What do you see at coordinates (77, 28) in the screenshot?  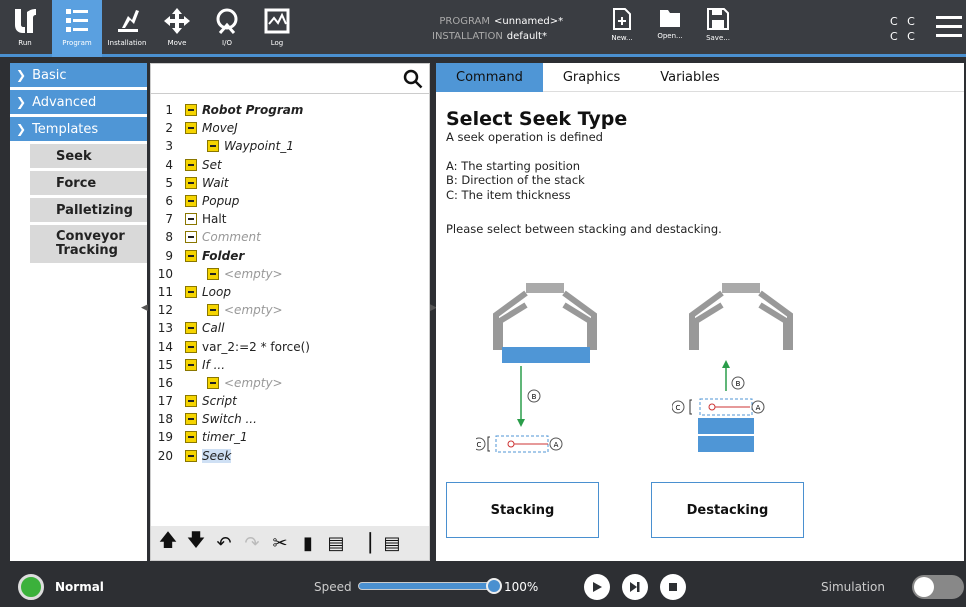 I see `nav-program-button: Program` at bounding box center [77, 28].